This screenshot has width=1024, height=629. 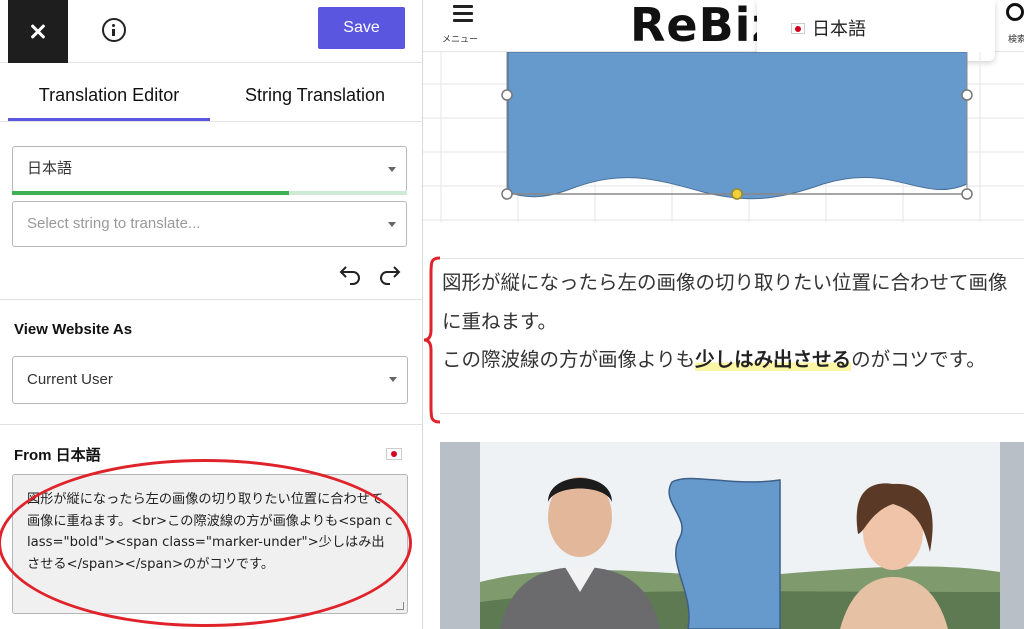 What do you see at coordinates (73, 329) in the screenshot?
I see `view-website-as-title: View Website As` at bounding box center [73, 329].